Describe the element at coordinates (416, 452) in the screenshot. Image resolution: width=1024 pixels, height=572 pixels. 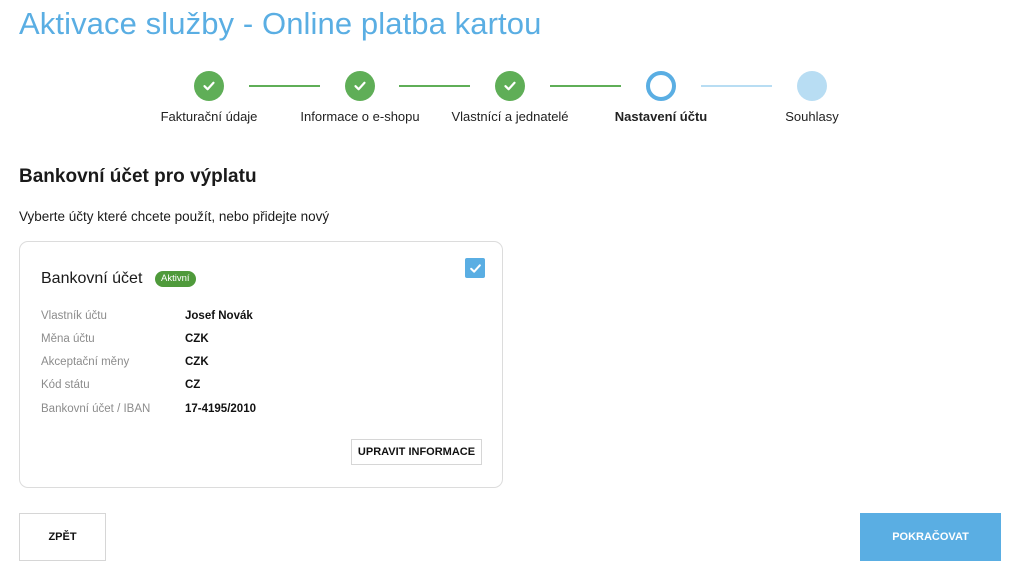
I see `edit-info-button: UPRAVIT INFORMACE` at that location.